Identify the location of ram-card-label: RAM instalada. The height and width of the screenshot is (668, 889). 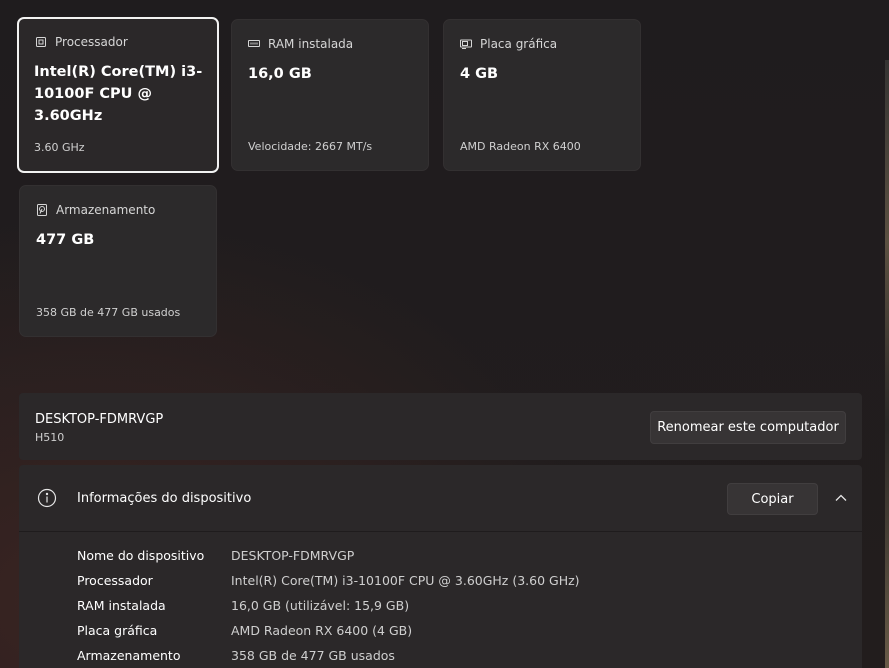
(311, 44).